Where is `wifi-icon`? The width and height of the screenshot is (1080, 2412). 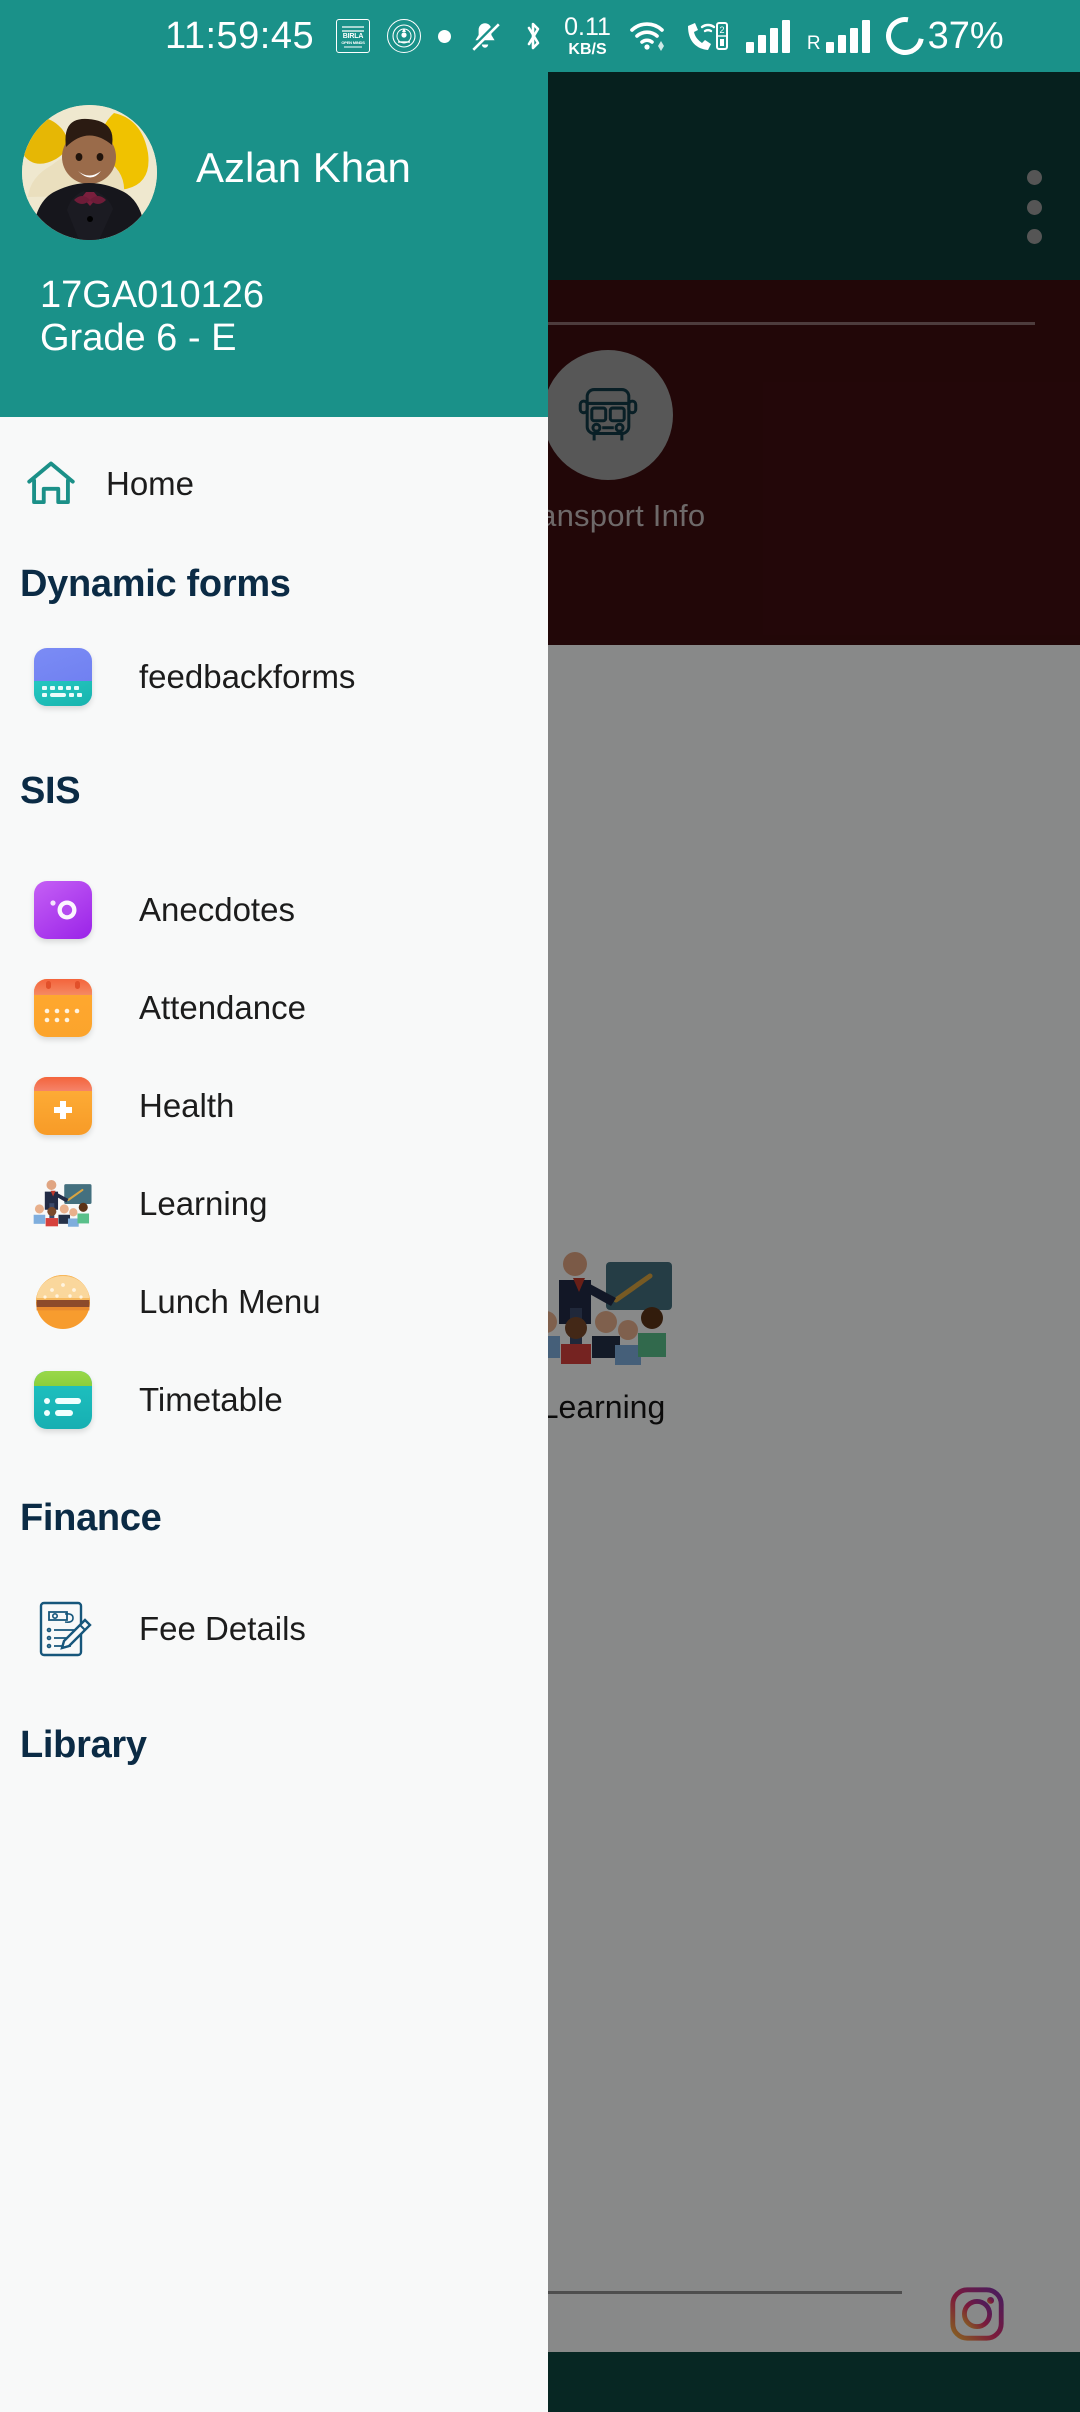 wifi-icon is located at coordinates (647, 36).